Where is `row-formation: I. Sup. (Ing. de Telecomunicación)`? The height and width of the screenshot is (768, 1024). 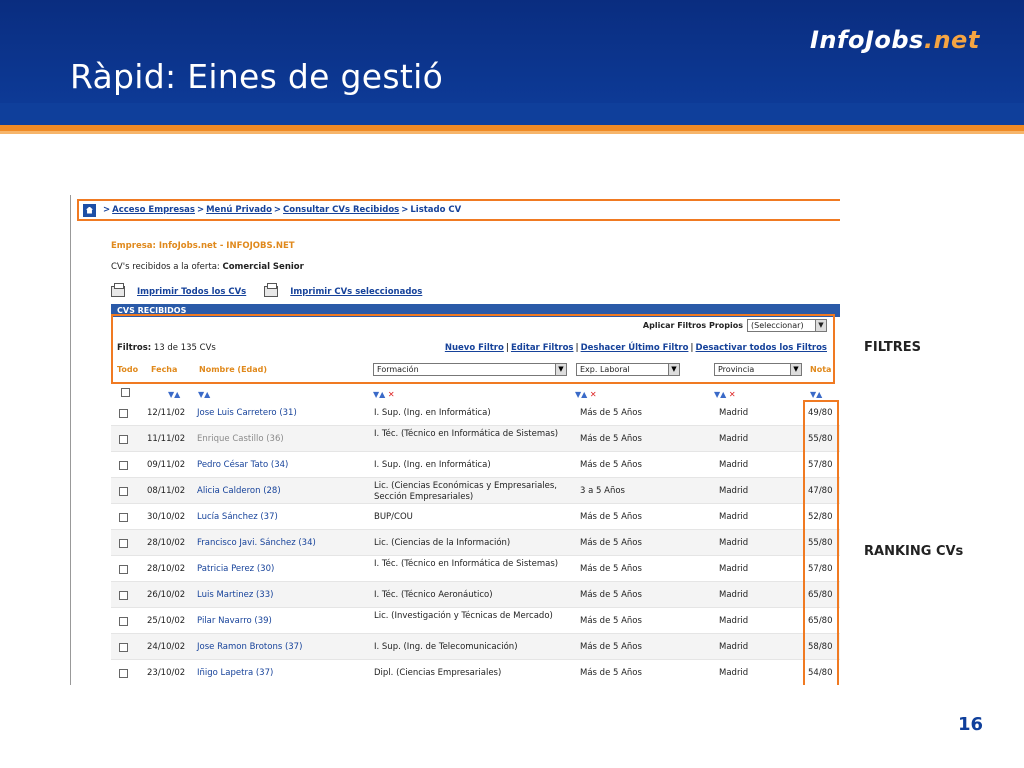 row-formation: I. Sup. (Ing. de Telecomunicación) is located at coordinates (446, 647).